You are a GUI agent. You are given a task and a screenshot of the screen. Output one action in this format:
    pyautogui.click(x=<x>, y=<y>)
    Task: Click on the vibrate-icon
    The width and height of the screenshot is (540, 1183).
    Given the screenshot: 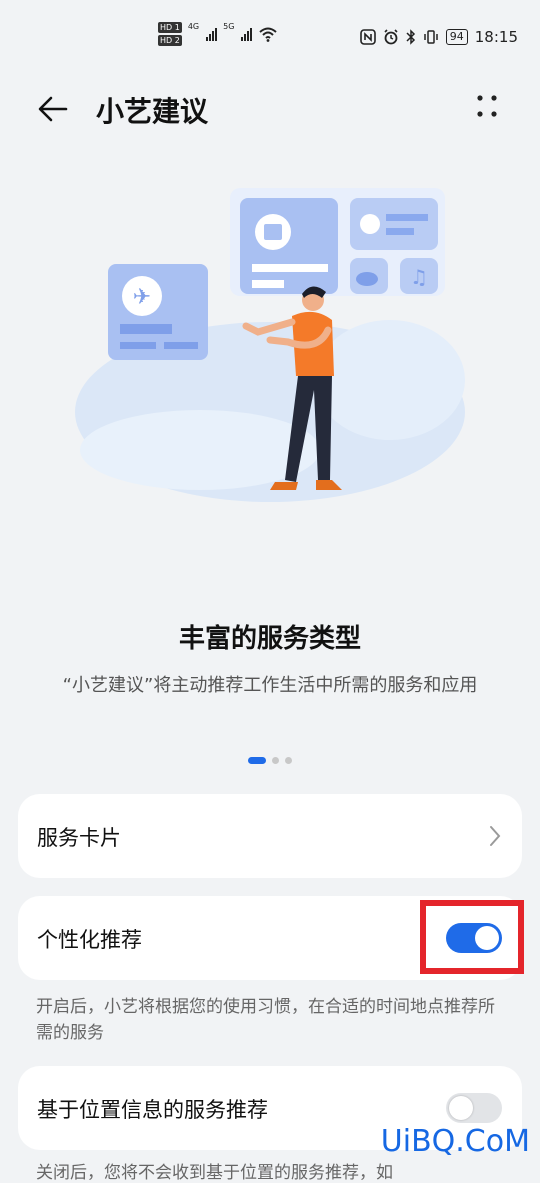 What is the action you would take?
    pyautogui.click(x=431, y=37)
    